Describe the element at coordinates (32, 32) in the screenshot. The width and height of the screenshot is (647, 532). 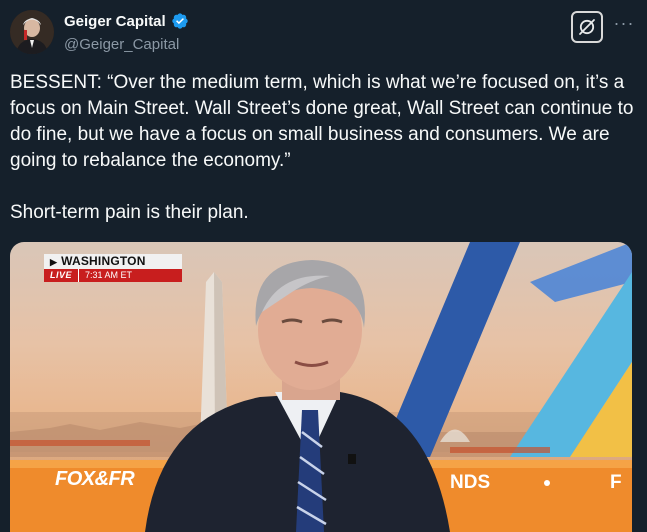
I see `author-avatar` at that location.